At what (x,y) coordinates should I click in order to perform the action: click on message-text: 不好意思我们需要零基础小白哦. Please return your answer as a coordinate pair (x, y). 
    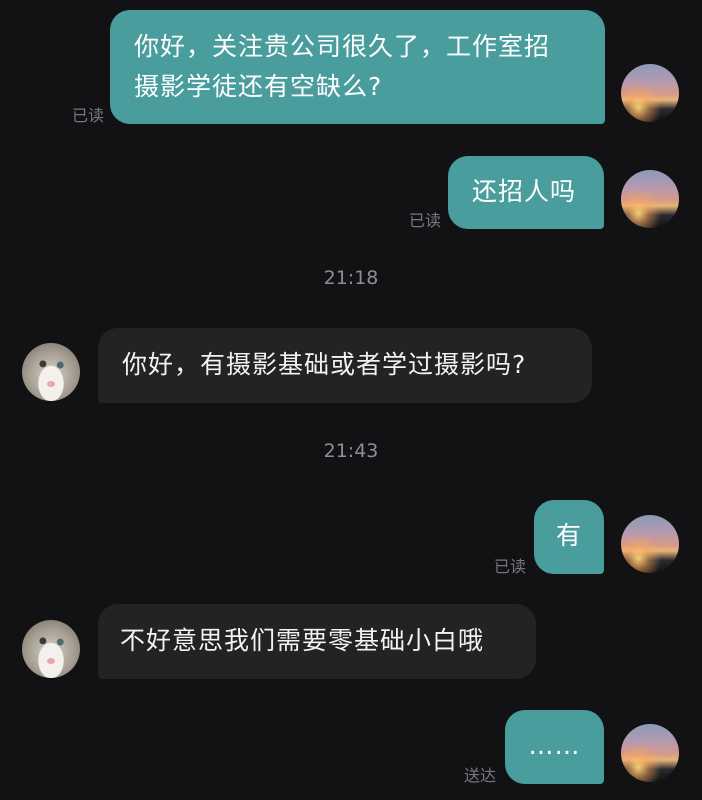
    Looking at the image, I should click on (302, 640).